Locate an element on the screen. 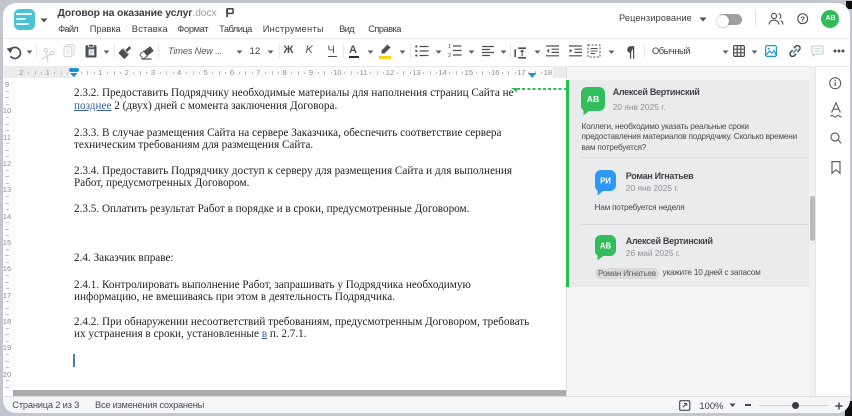  svg-text: 1 is located at coordinates (449, 47).